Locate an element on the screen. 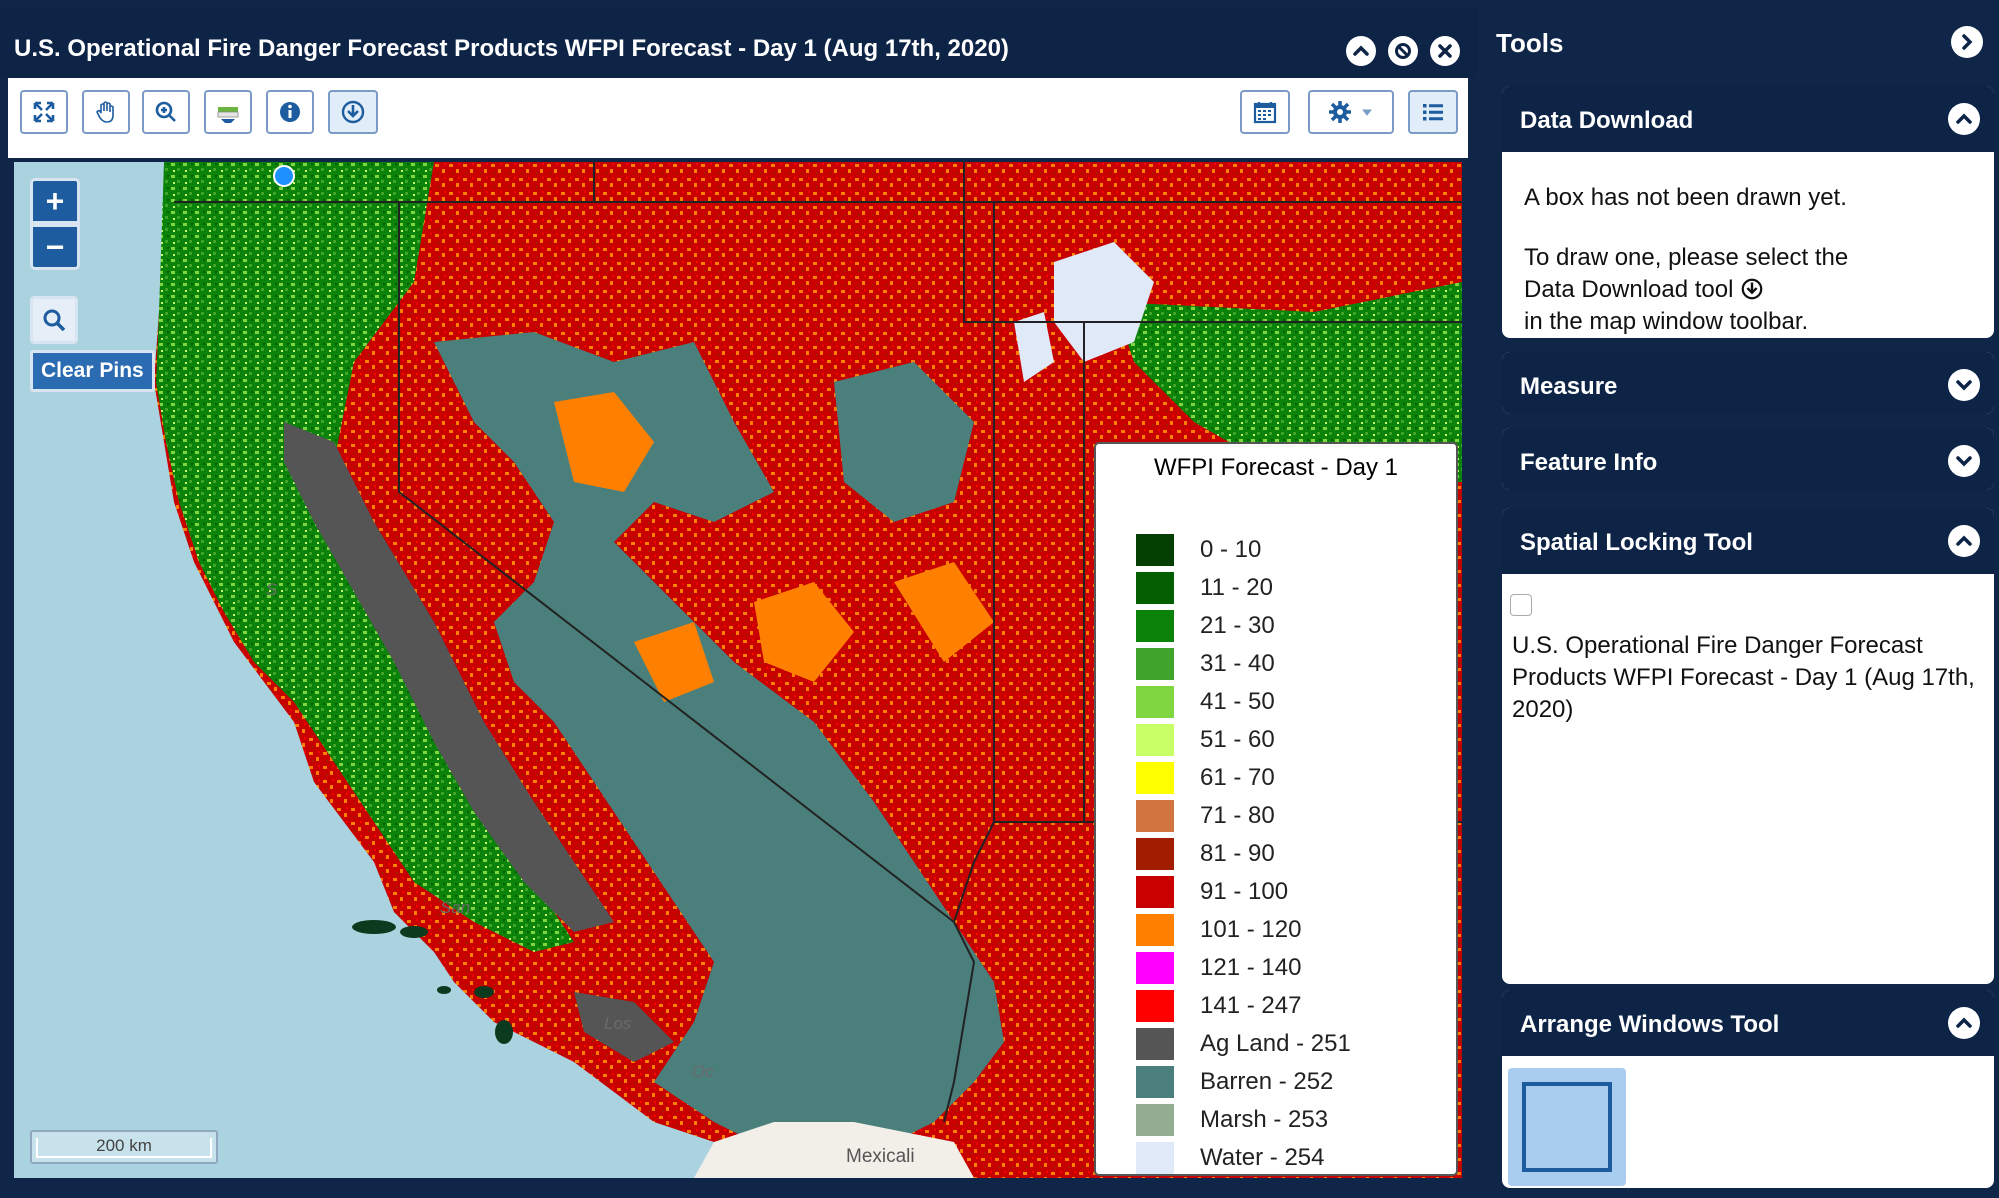  measure-header: Measure is located at coordinates (1748, 383).